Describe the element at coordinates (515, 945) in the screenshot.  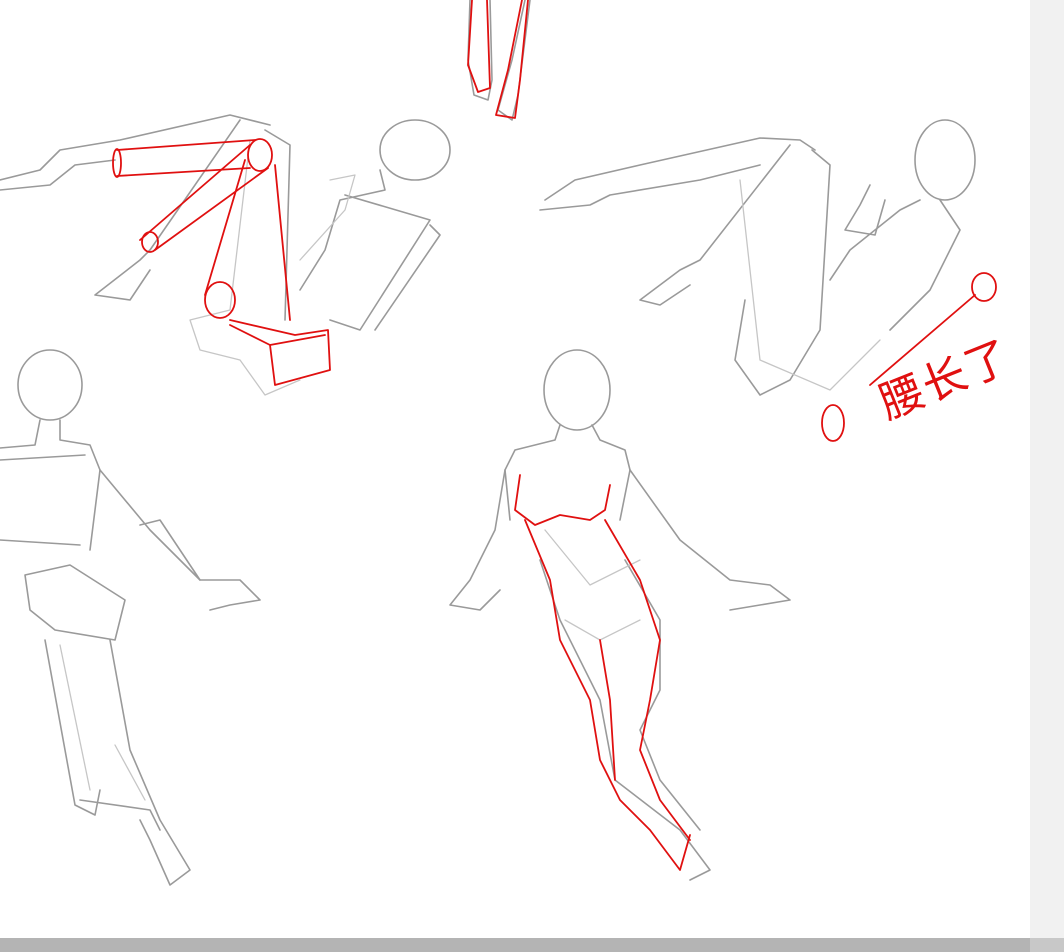
I see `horizontal-scrollbar-thumb` at that location.